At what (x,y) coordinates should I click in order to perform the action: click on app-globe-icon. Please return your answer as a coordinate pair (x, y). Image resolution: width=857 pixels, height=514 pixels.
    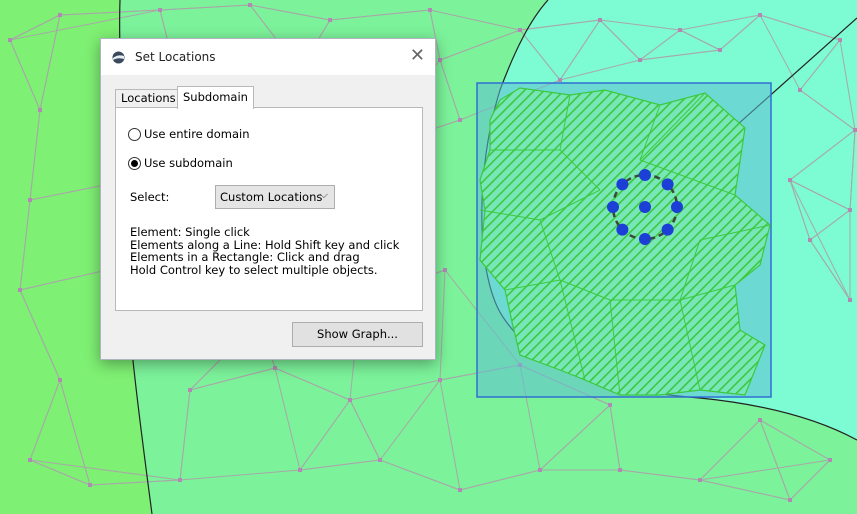
    Looking at the image, I should click on (118, 57).